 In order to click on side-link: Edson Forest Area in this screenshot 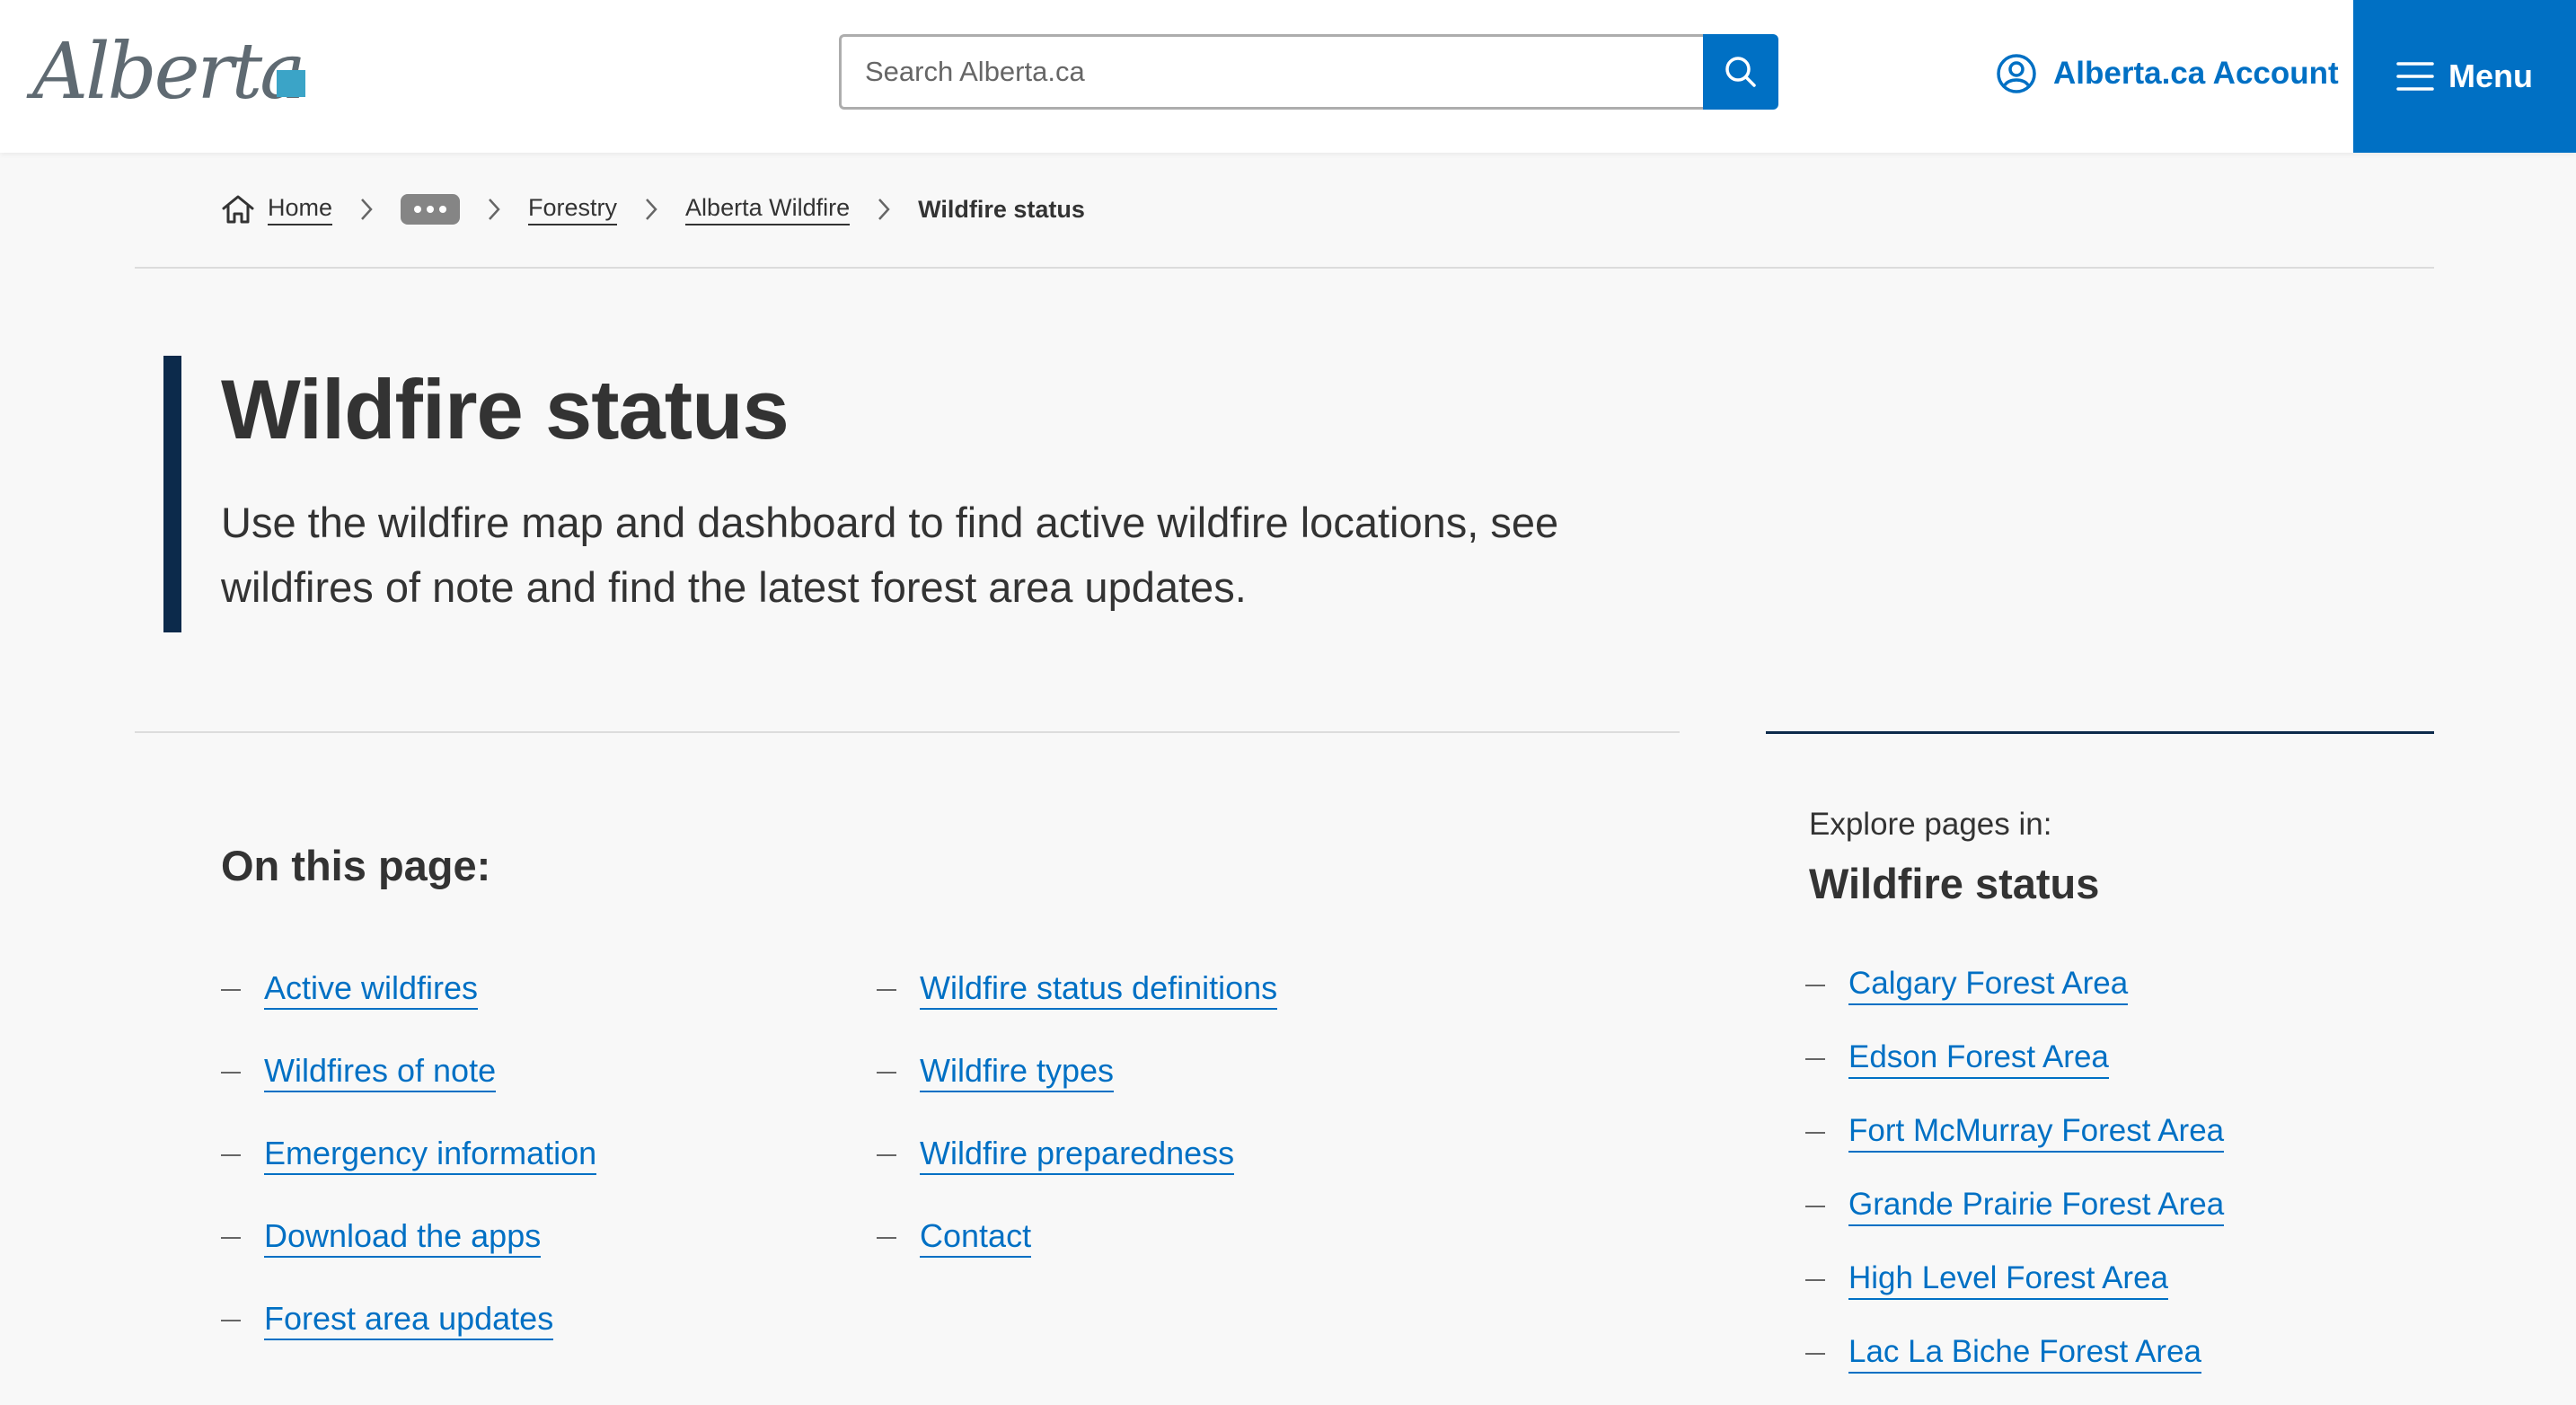, I will do `click(1978, 1059)`.